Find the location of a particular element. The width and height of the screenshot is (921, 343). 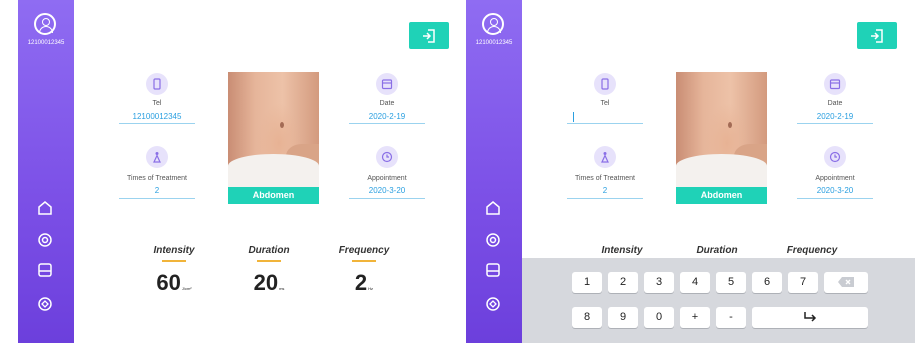

duration-number: 20 is located at coordinates (266, 282).